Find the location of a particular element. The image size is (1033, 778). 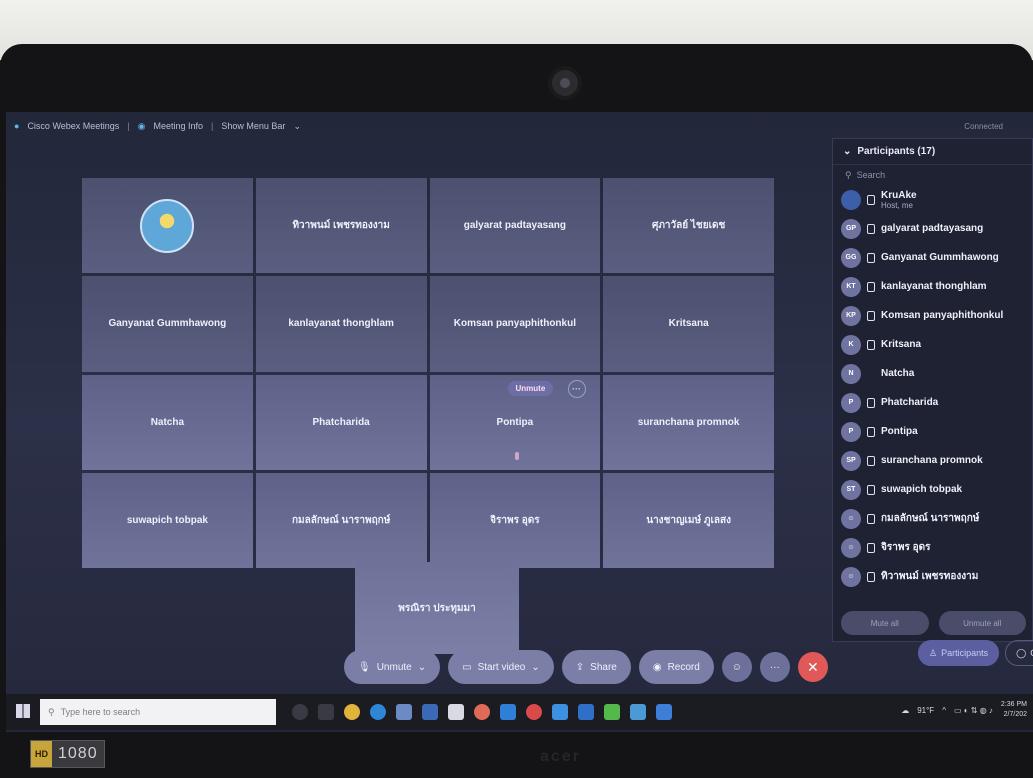

participant-row: ☺ ทิวาพนม์ เพชรทองงาม is located at coordinates (932, 576).